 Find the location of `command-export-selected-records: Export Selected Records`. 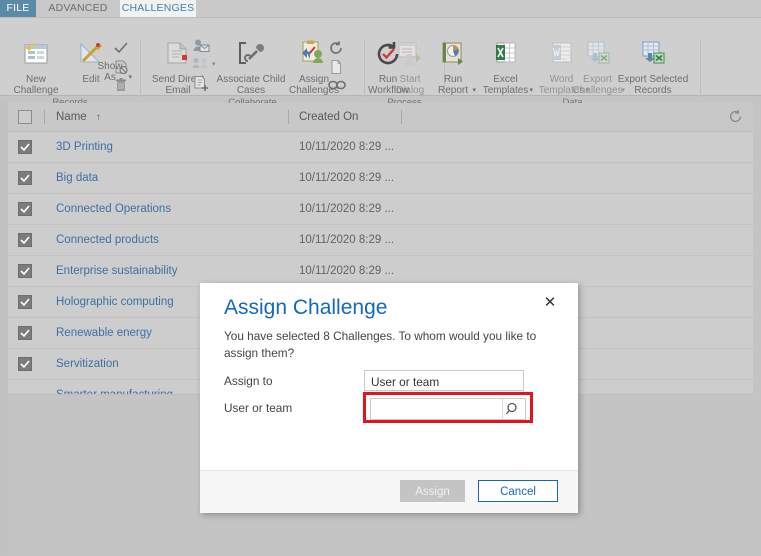

command-export-selected-records: Export Selected Records is located at coordinates (653, 67).